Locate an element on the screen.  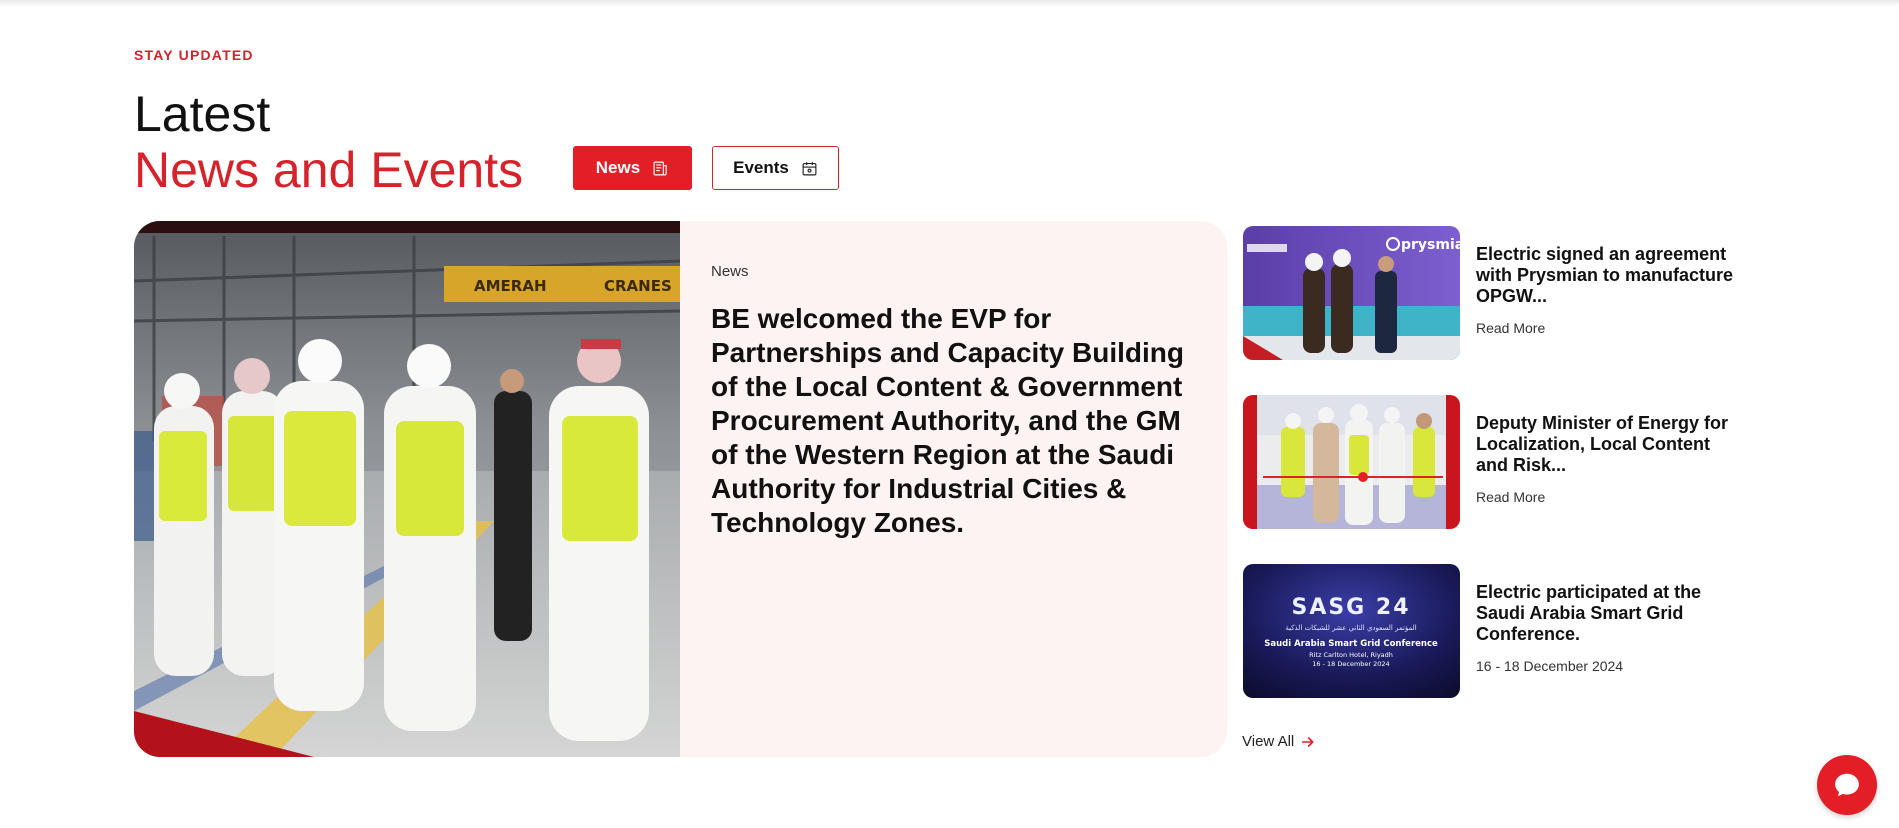
section-title-line1: Latest is located at coordinates (202, 114).